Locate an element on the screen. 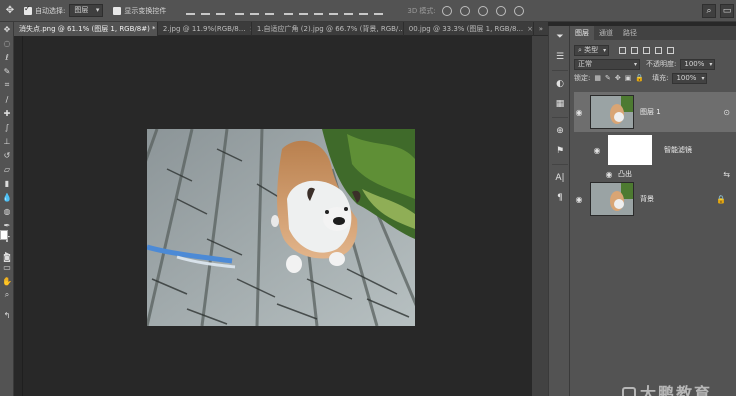  tab-document-3: 1.自适应广角 (2).jpg @ 66.7% (背景, RGB/...× is located at coordinates (328, 29).